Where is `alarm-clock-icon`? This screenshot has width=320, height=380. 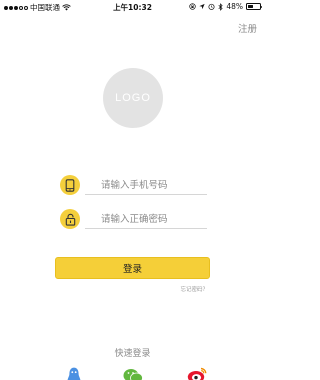 alarm-clock-icon is located at coordinates (211, 6).